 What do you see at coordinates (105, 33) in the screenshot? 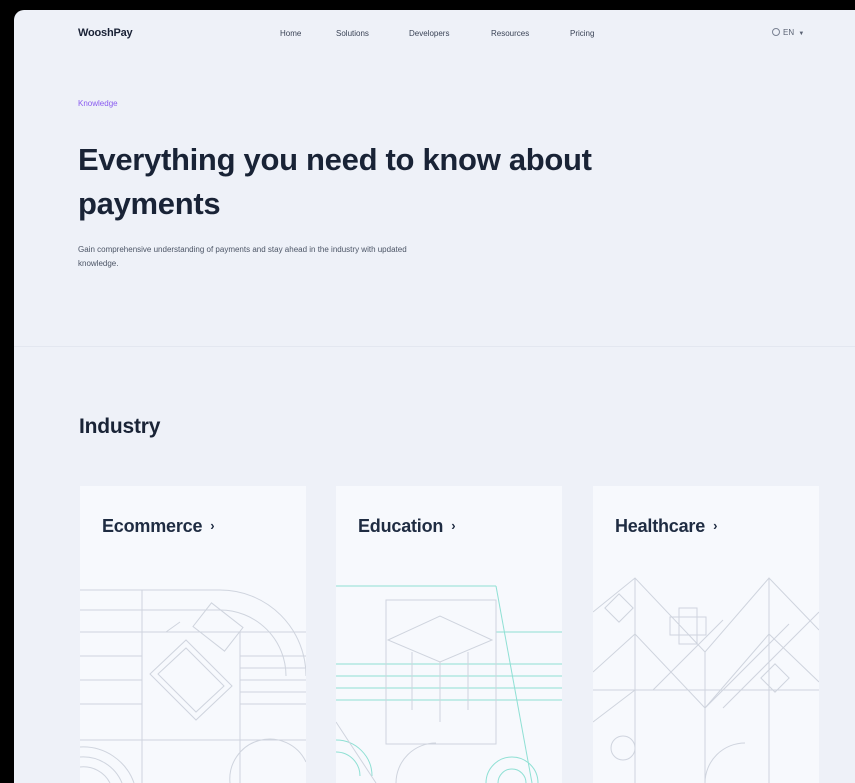
I see `brand-logo: WooshPay` at bounding box center [105, 33].